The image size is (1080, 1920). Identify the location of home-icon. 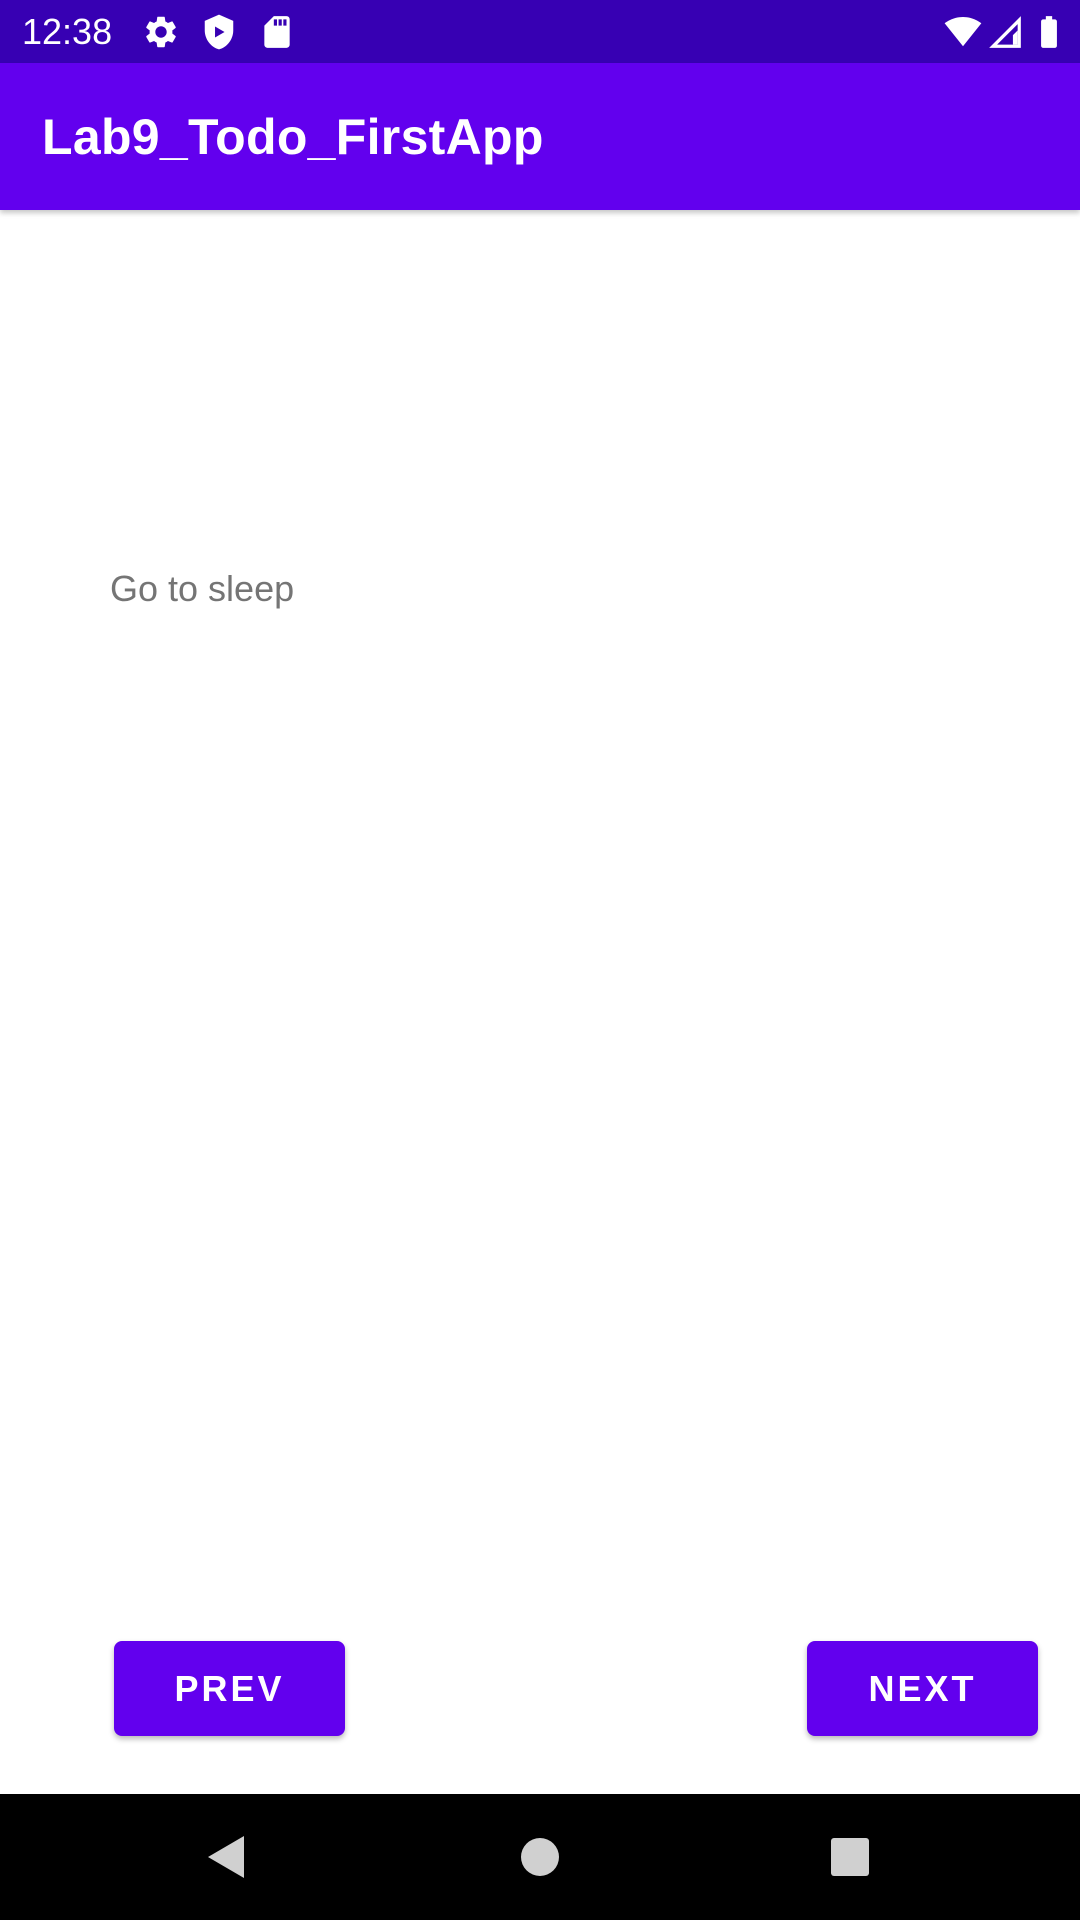
(540, 1857).